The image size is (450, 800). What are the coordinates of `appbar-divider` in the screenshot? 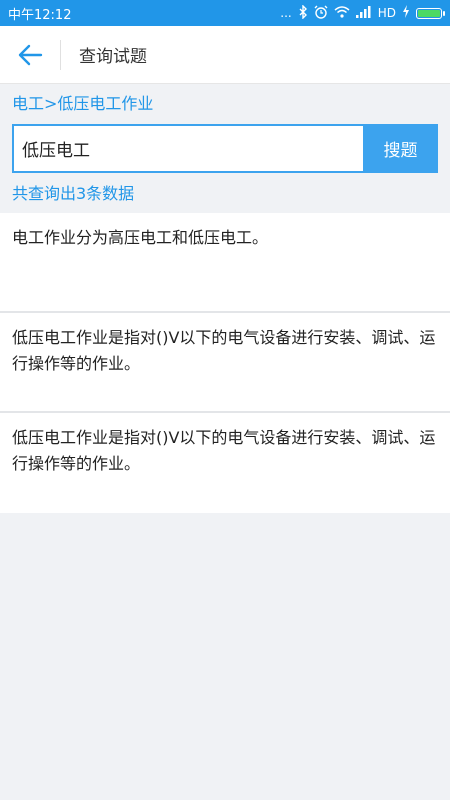 It's located at (60, 54).